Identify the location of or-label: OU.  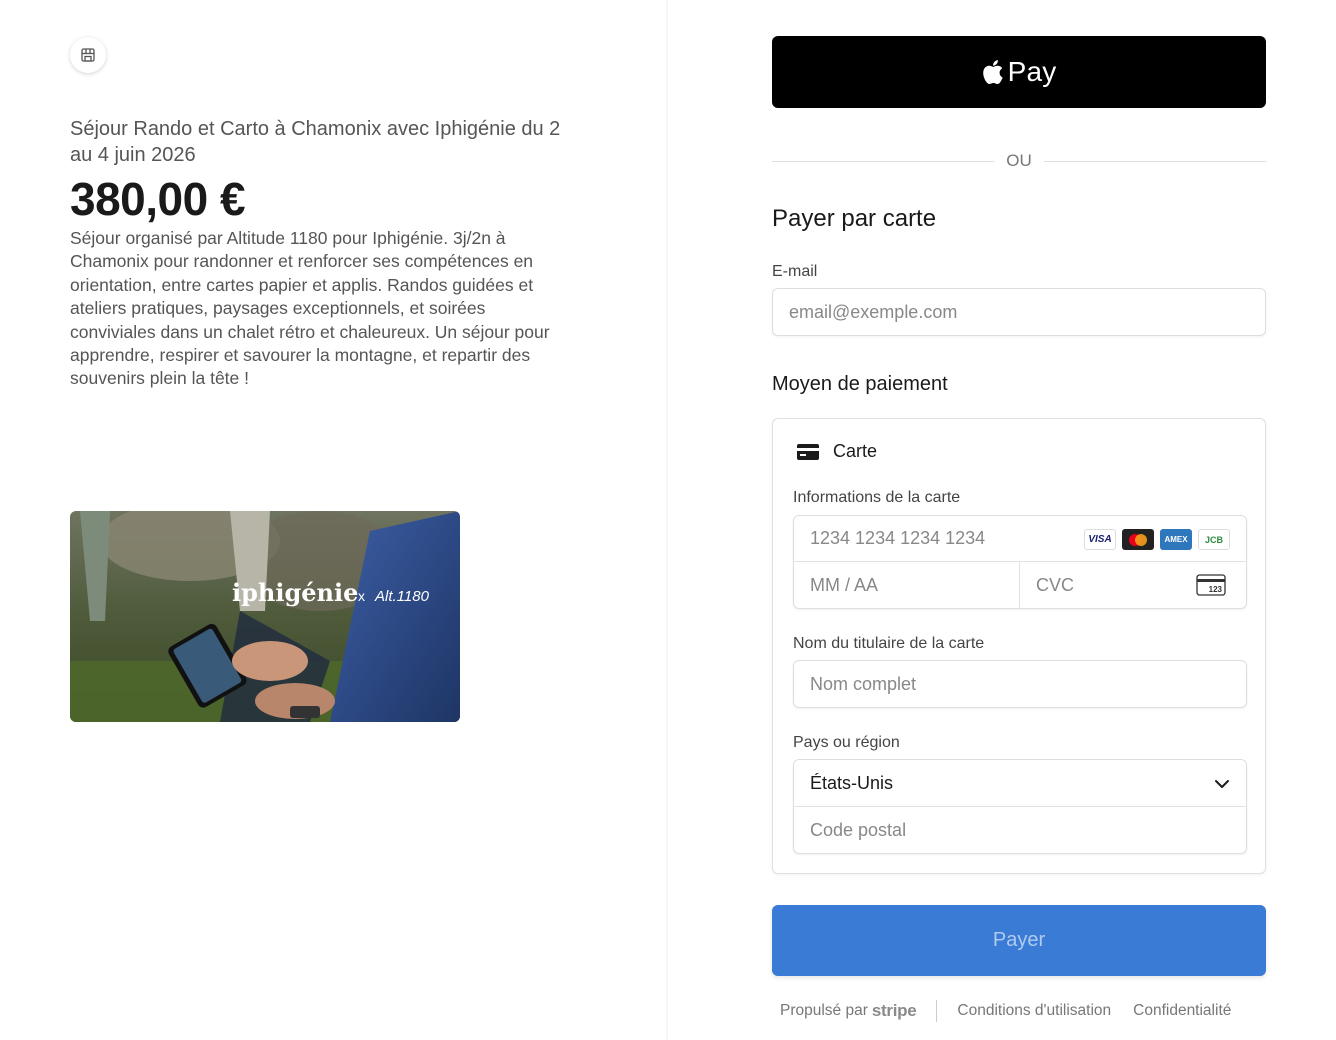
(1019, 160).